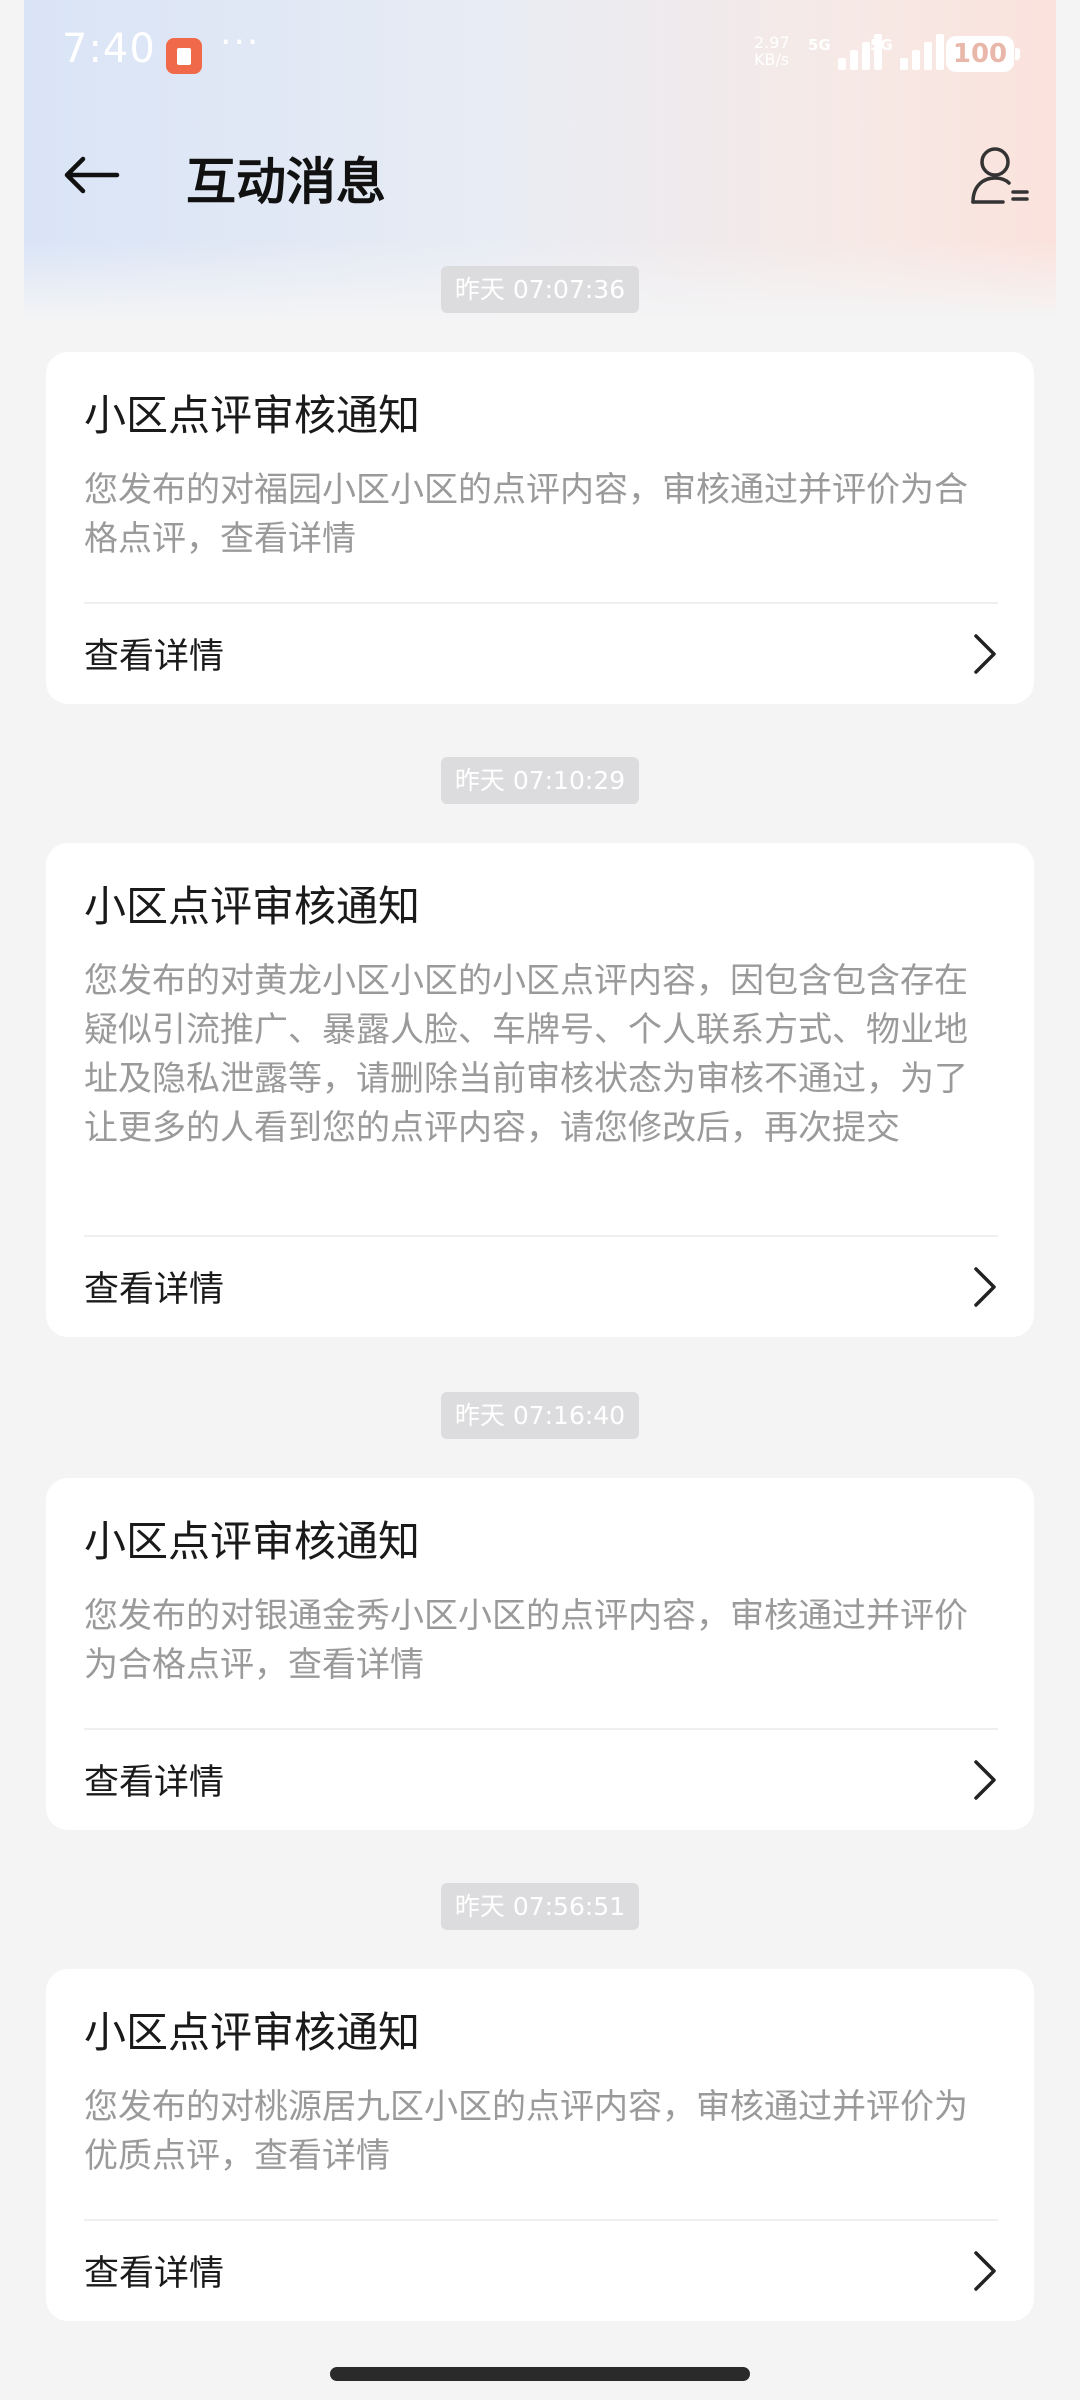  What do you see at coordinates (819, 45) in the screenshot?
I see `signal-1-network: 5G` at bounding box center [819, 45].